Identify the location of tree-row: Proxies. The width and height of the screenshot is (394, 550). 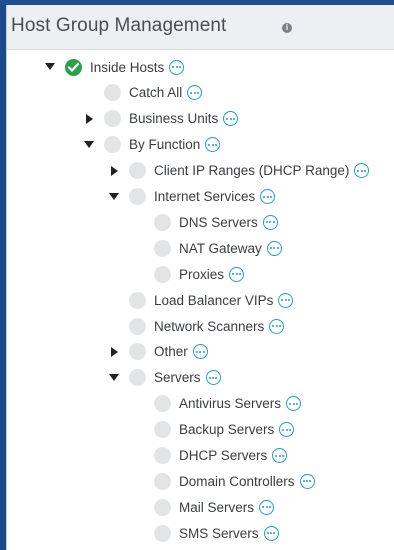
(189, 274).